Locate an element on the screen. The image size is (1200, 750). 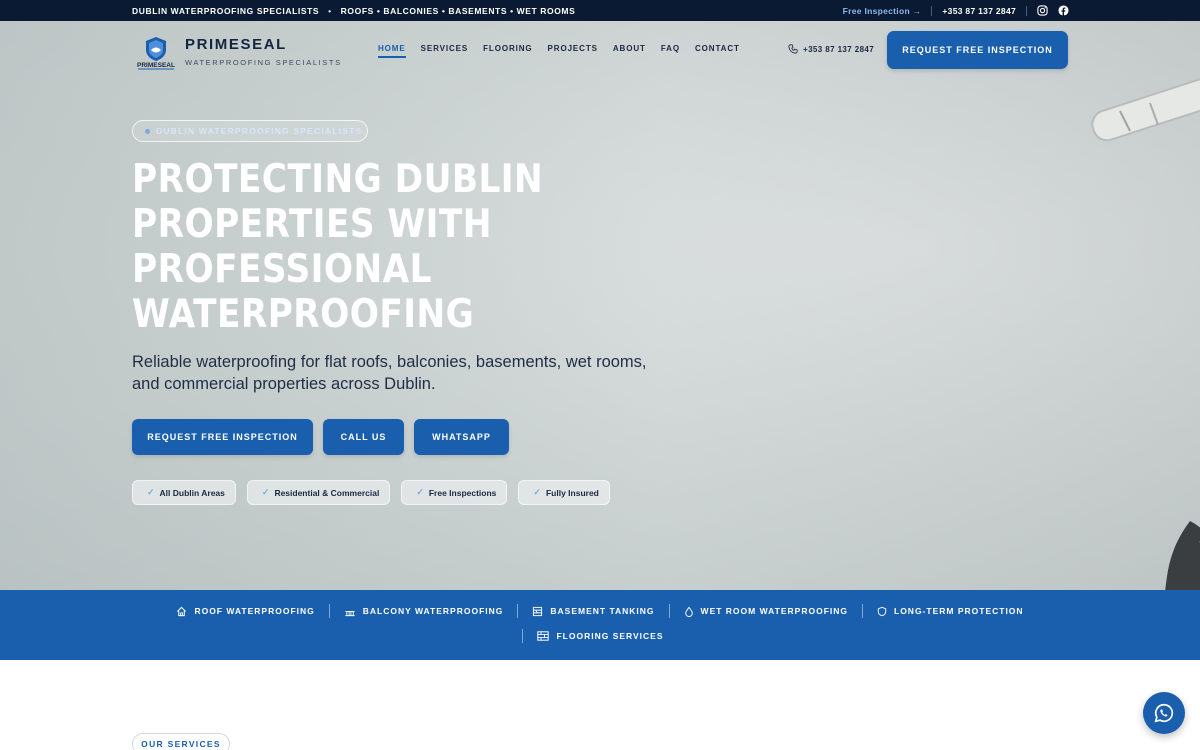
our-services-eyebrow: OUR SERVICES is located at coordinates (181, 741).